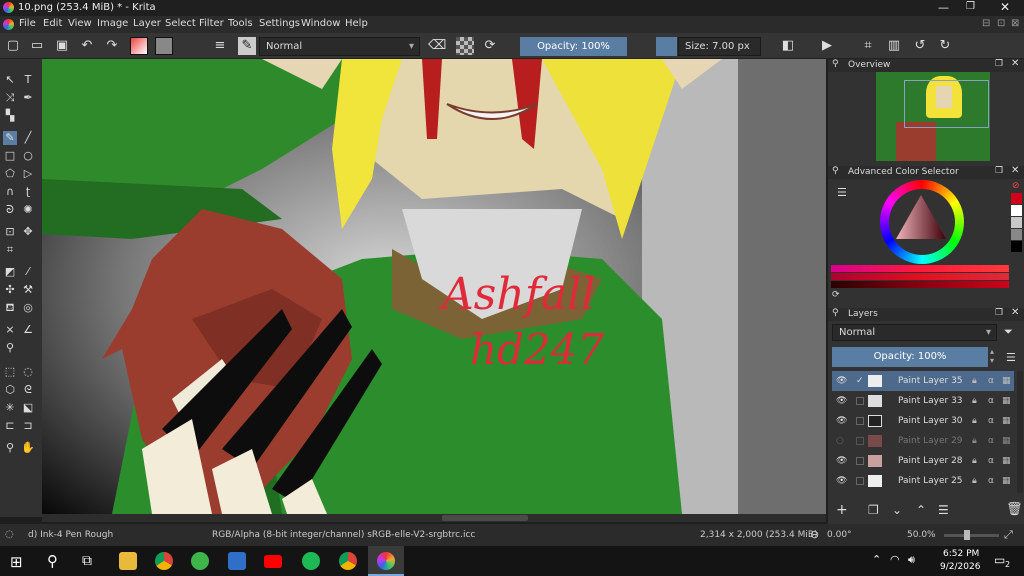 This screenshot has width=1024, height=576. I want to click on mdi-minimize-icon: ⊟, so click(986, 23).